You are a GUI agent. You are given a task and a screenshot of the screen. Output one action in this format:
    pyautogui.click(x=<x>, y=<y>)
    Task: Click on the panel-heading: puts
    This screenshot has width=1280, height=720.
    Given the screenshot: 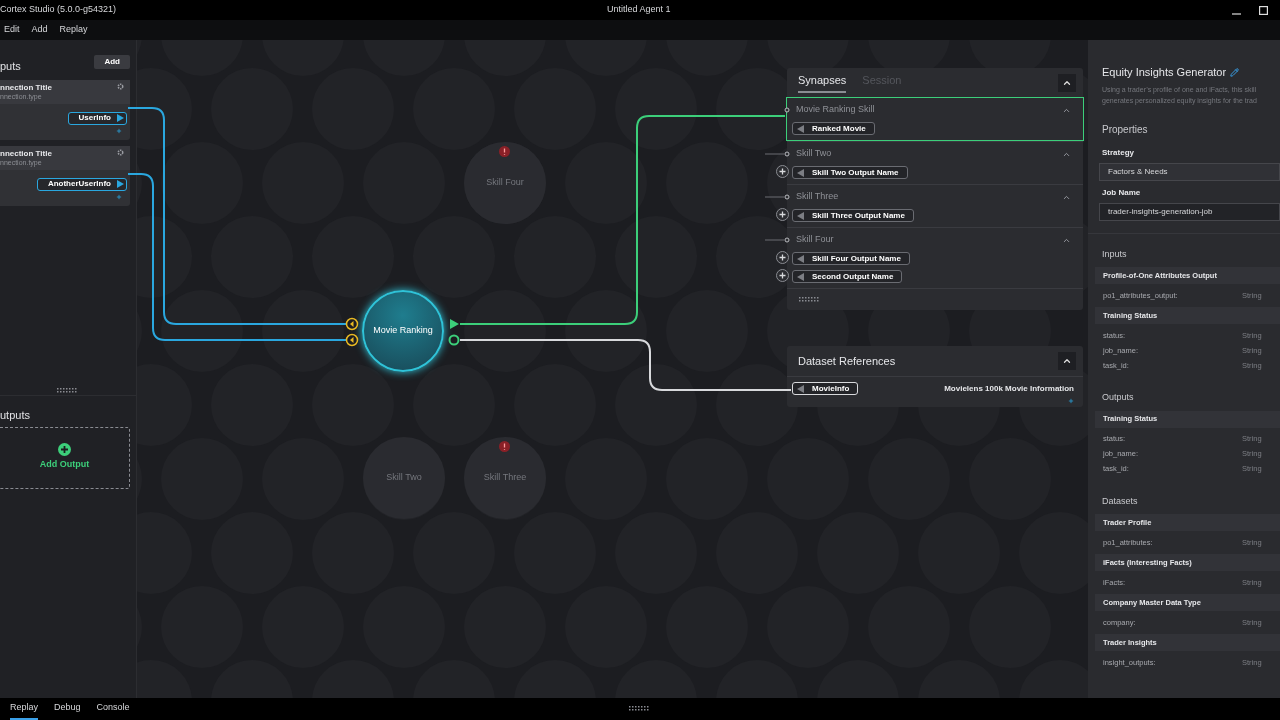 What is the action you would take?
    pyautogui.click(x=10, y=66)
    